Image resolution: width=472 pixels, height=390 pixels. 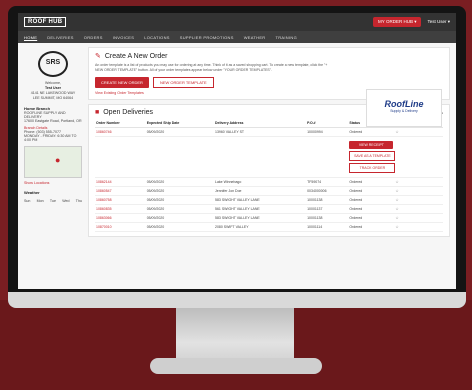 I want to click on top-right: MY ORDER HUB ▾ Test User ▾, so click(x=411, y=22).